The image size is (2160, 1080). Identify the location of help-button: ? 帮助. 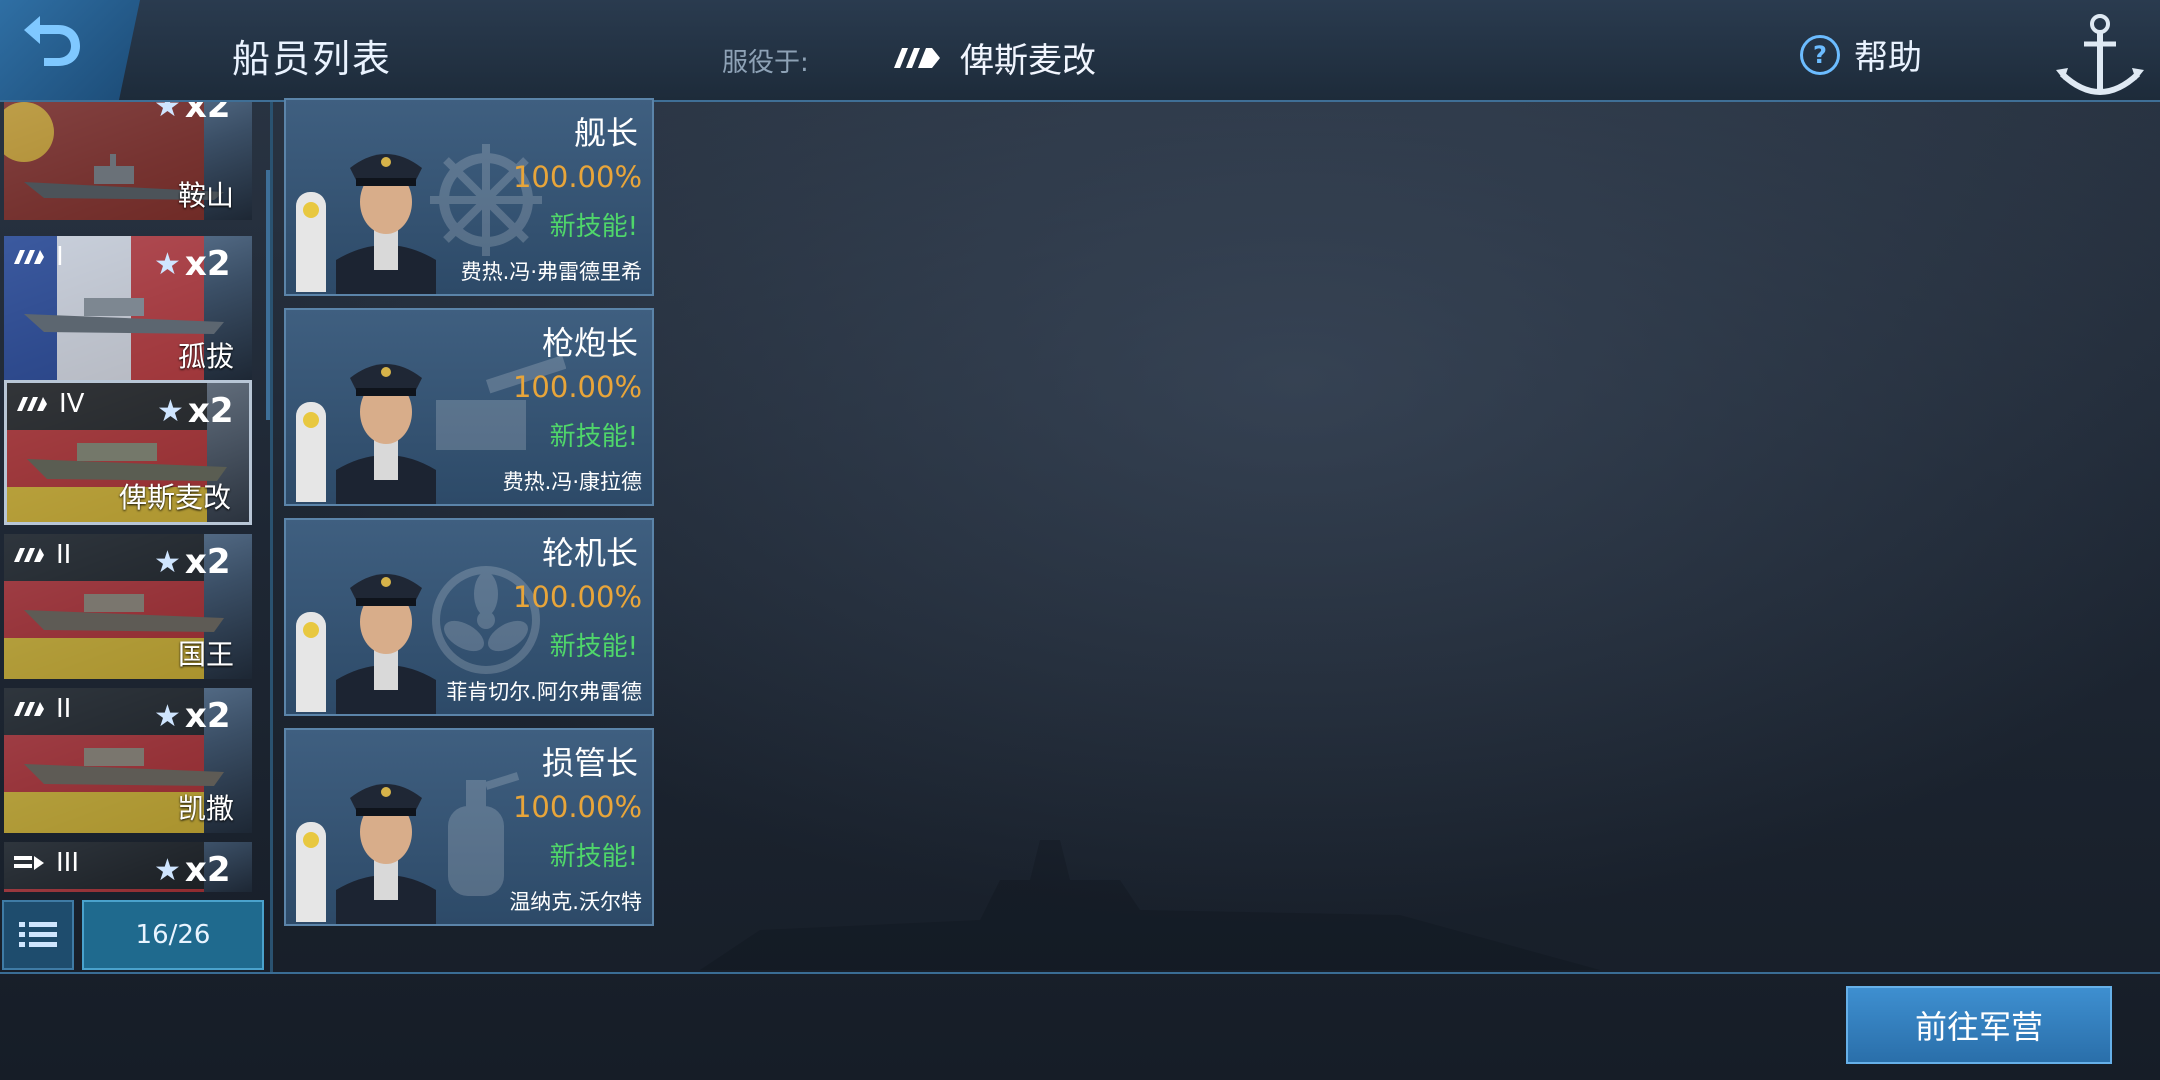
(1861, 54).